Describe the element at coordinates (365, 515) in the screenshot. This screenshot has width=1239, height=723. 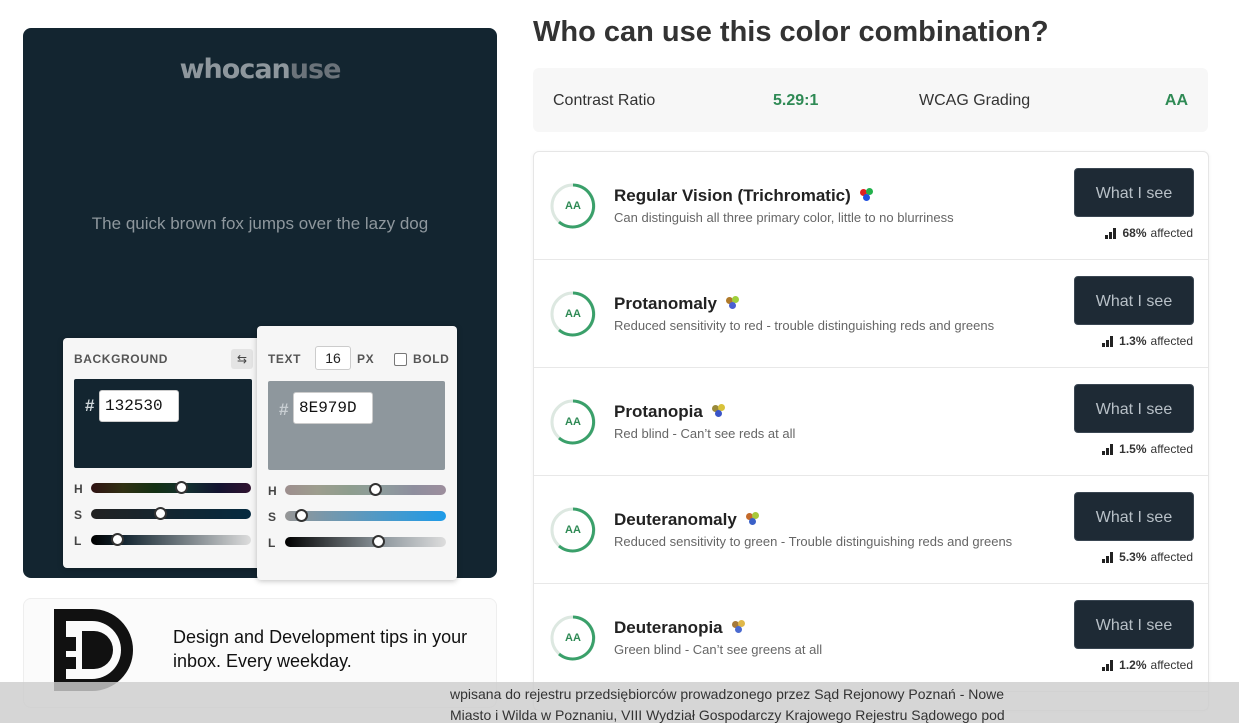
I see `text-saturation-slider` at that location.